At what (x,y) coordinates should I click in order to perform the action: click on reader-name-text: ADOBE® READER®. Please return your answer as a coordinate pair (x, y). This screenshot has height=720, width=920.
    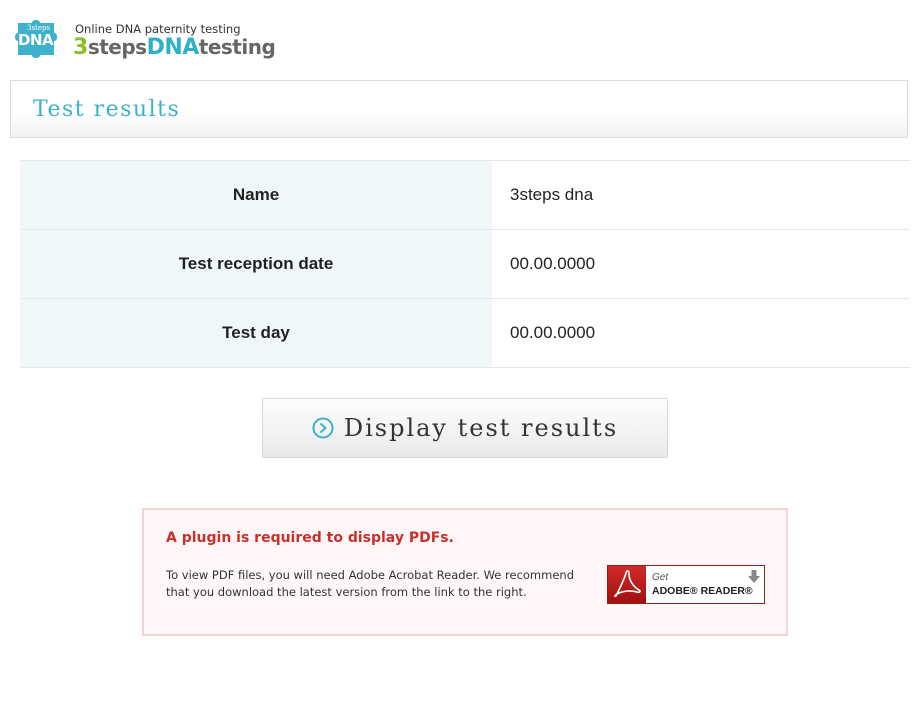
    Looking at the image, I should click on (702, 591).